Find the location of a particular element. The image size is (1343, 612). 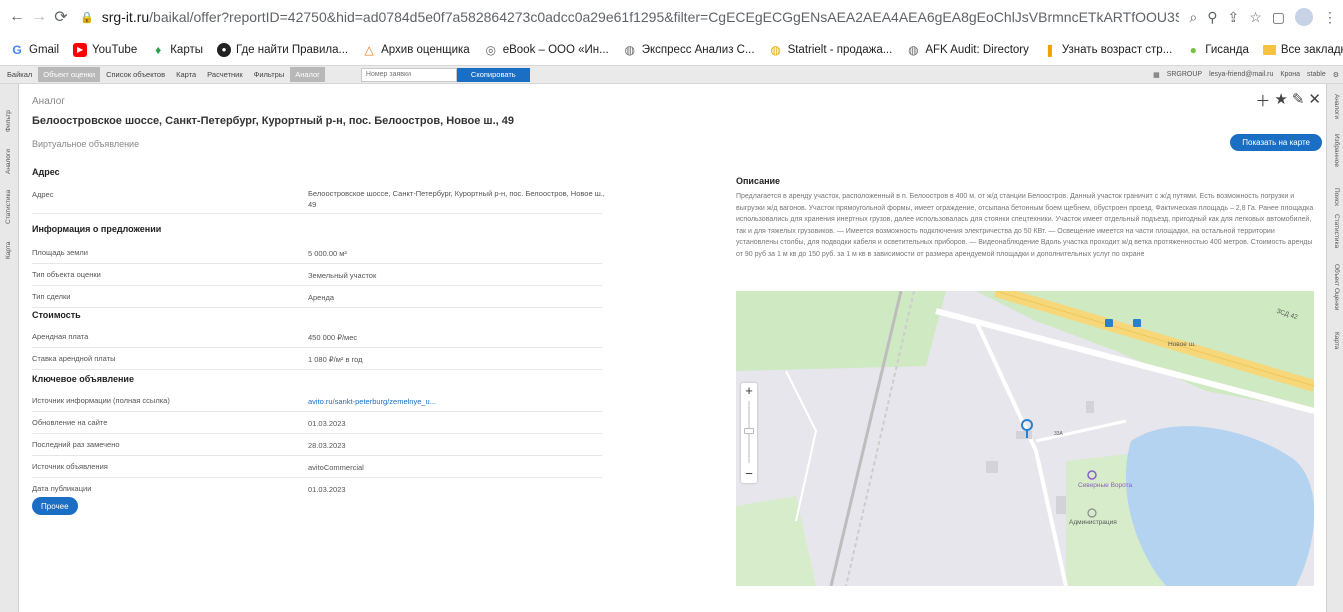

table-row: Дата публикации 01.03.2023 is located at coordinates (317, 489).